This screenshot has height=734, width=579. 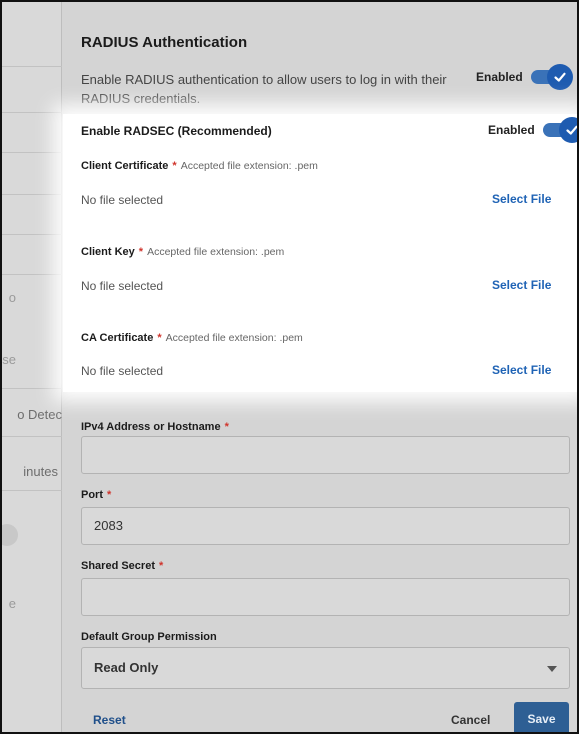 What do you see at coordinates (125, 166) in the screenshot?
I see `field-label-text: Client Certificate` at bounding box center [125, 166].